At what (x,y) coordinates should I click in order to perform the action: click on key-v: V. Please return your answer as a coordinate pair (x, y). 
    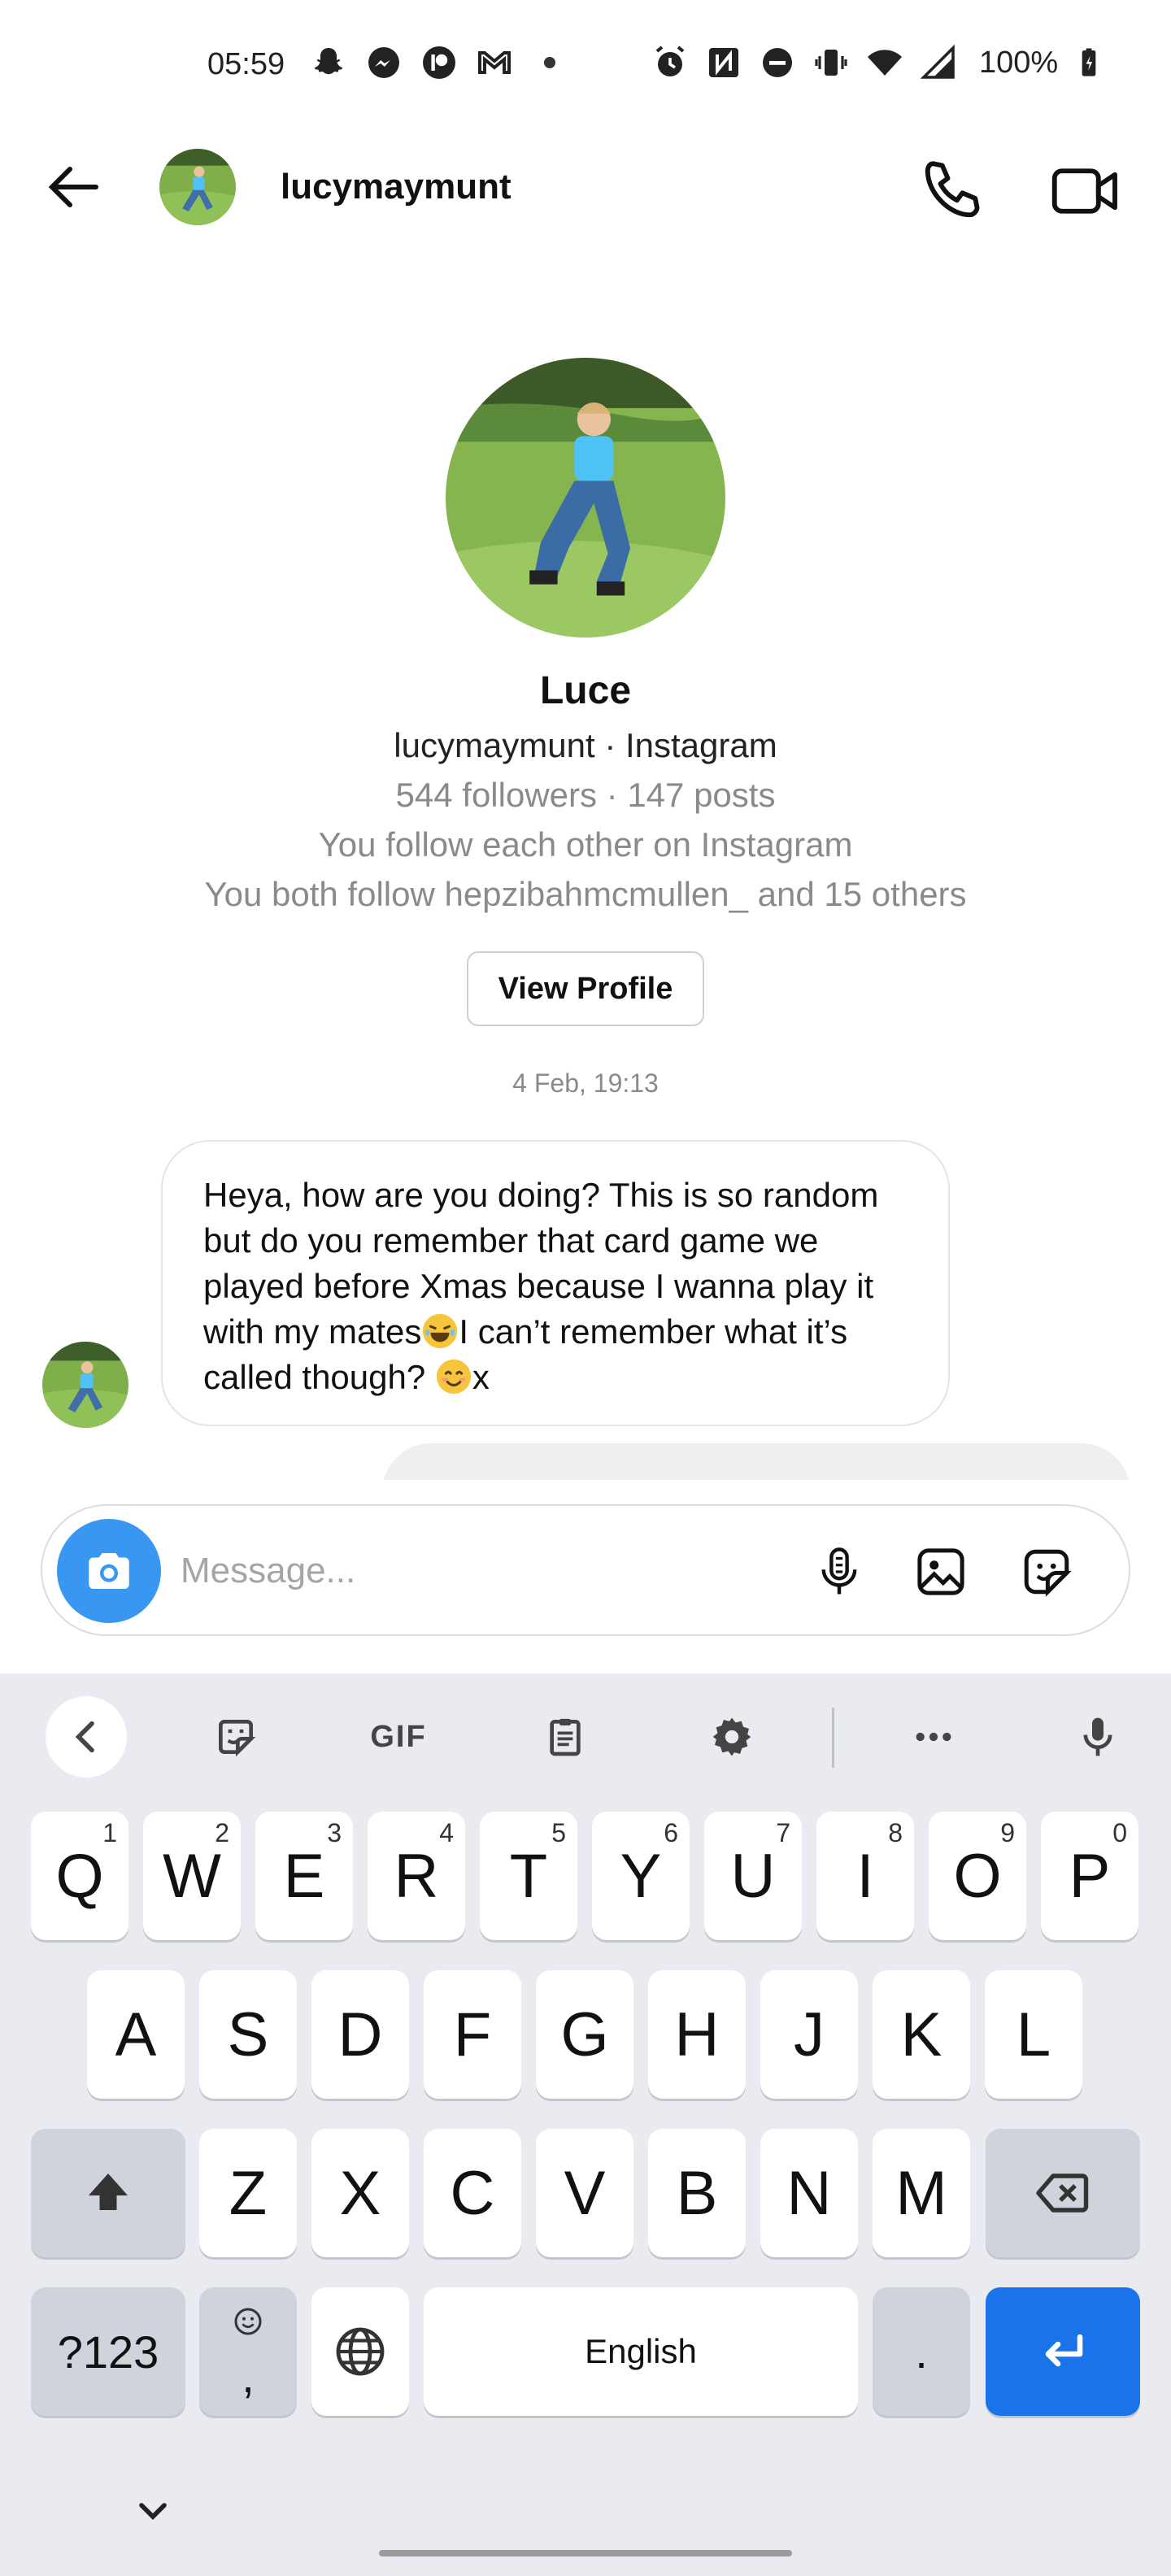
    Looking at the image, I should click on (584, 2193).